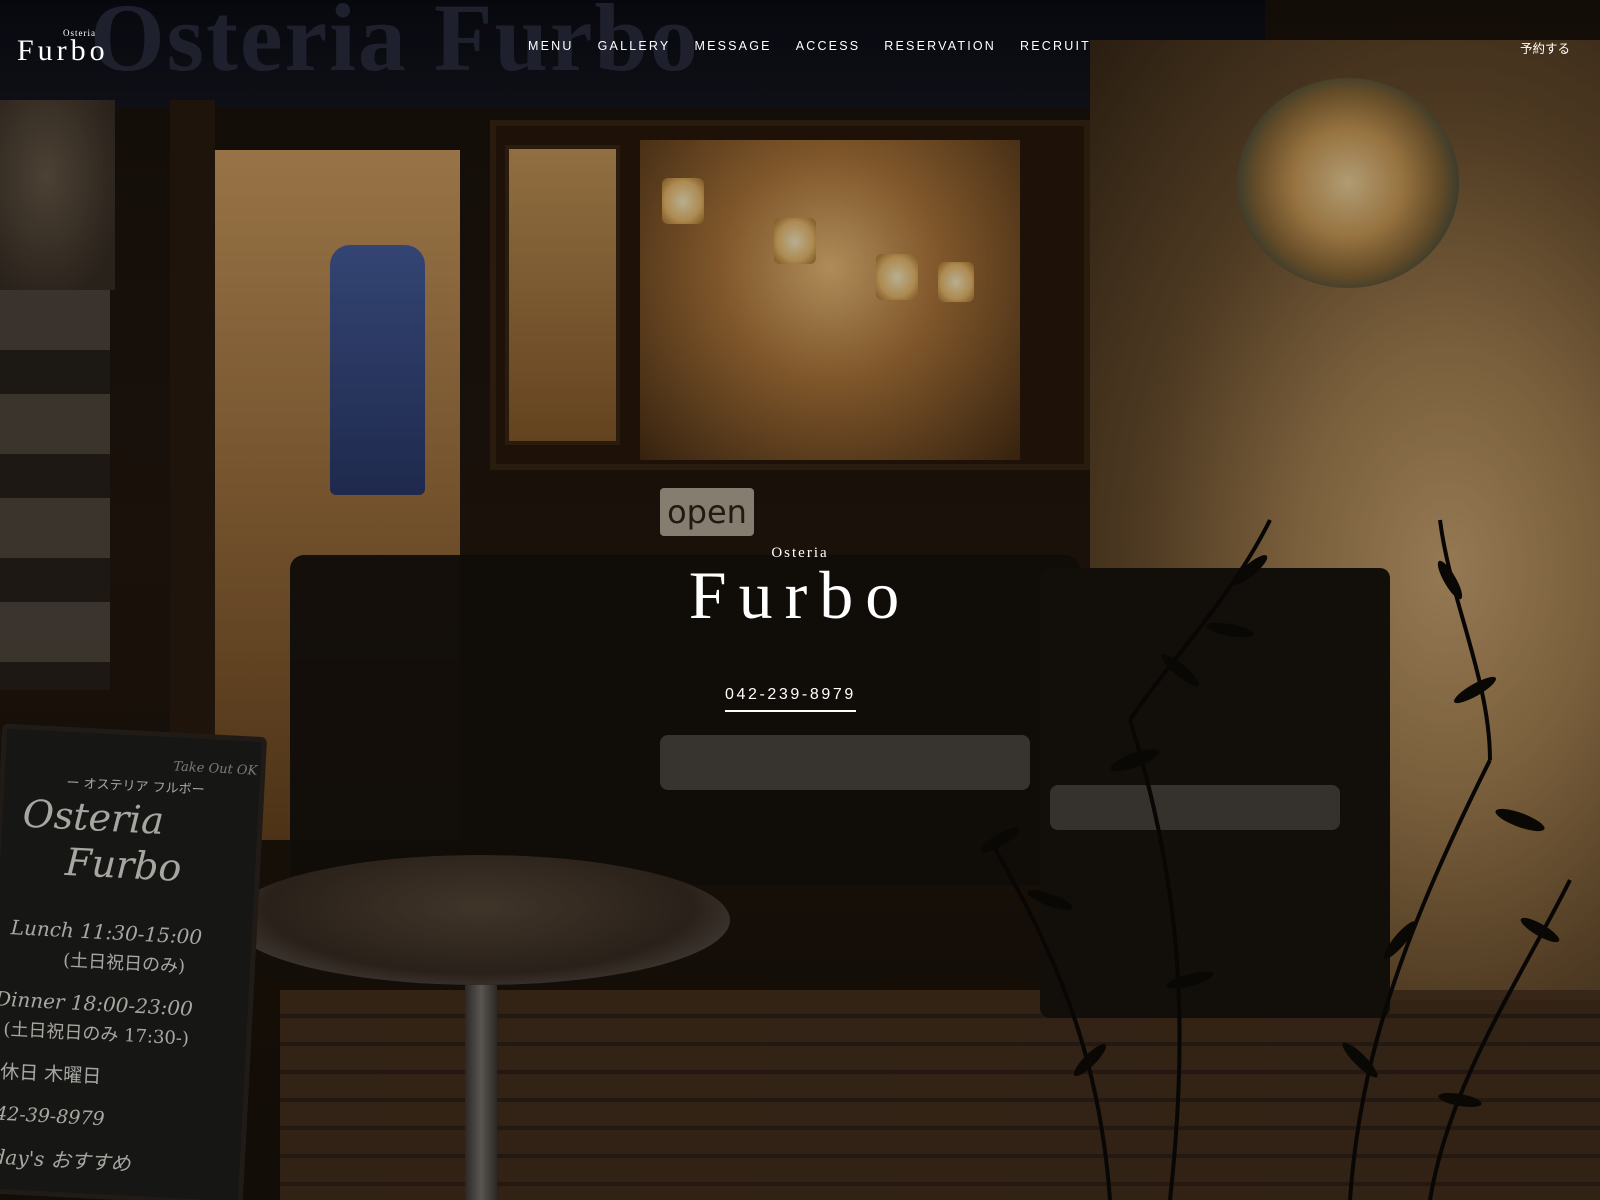 Image resolution: width=1600 pixels, height=1200 pixels. Describe the element at coordinates (732, 46) in the screenshot. I see `nav-message: MESSAGE` at that location.